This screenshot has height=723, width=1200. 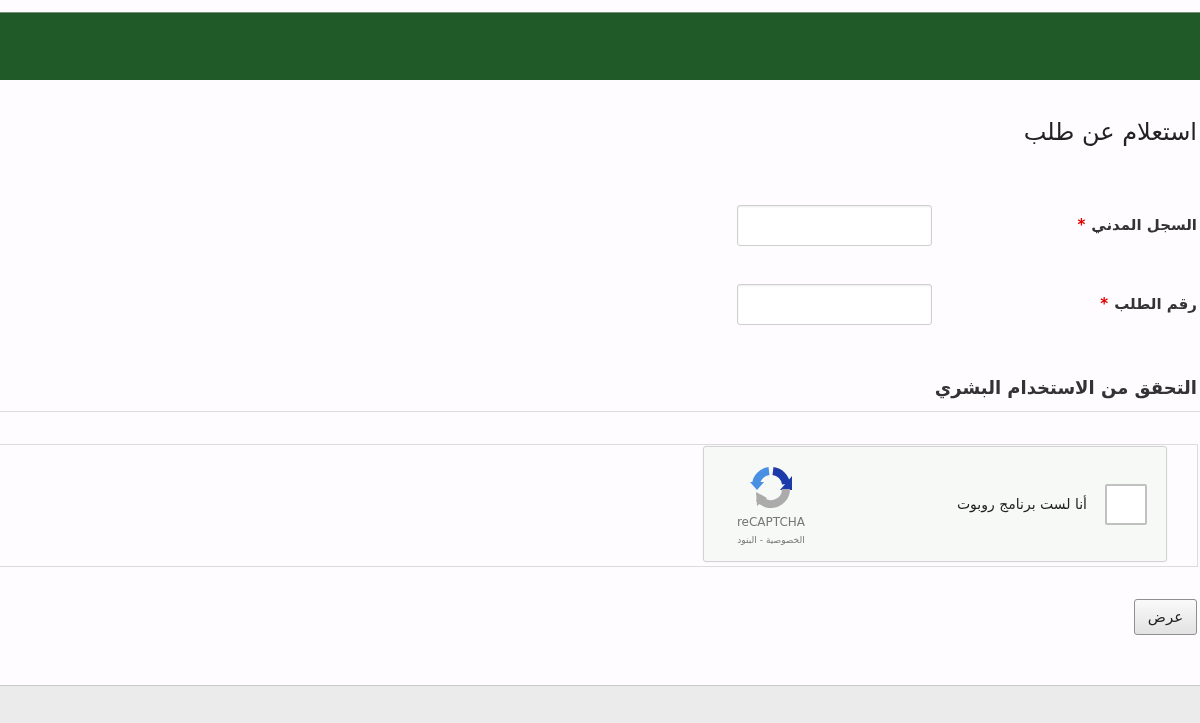 What do you see at coordinates (747, 540) in the screenshot?
I see `terms-link: البنود` at bounding box center [747, 540].